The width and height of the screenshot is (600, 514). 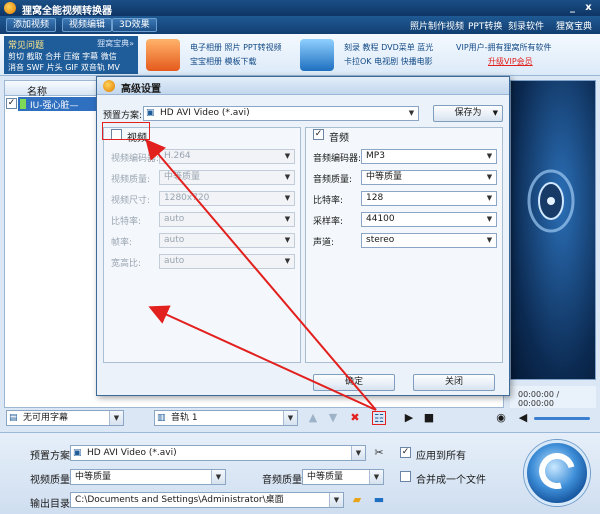 What do you see at coordinates (379, 453) in the screenshot?
I see `settings-tools-icon: ✂` at bounding box center [379, 453].